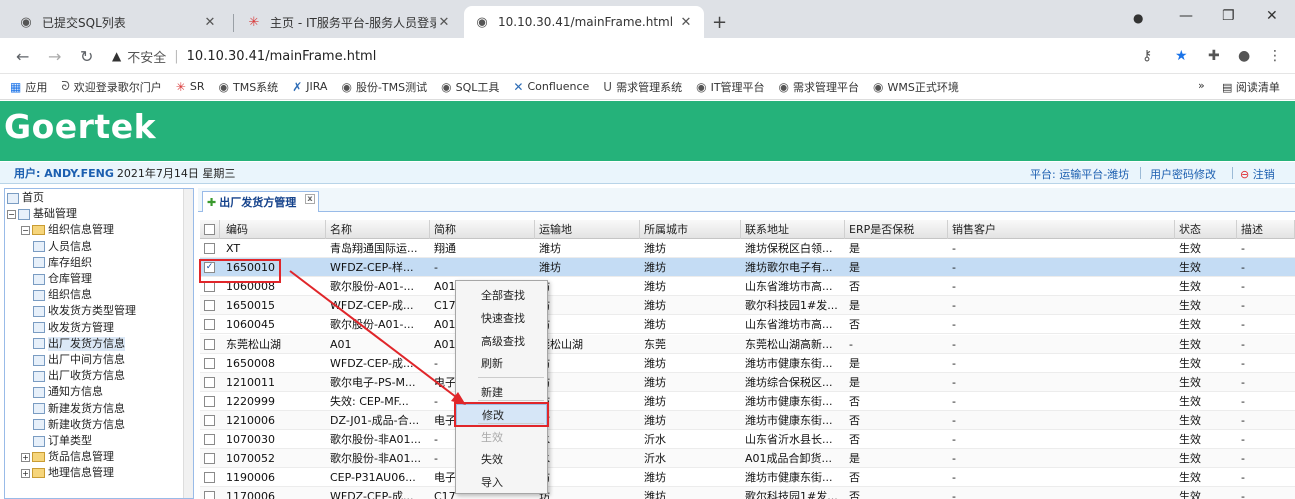  What do you see at coordinates (1181, 56) in the screenshot?
I see `star-icon: ★` at bounding box center [1181, 56].